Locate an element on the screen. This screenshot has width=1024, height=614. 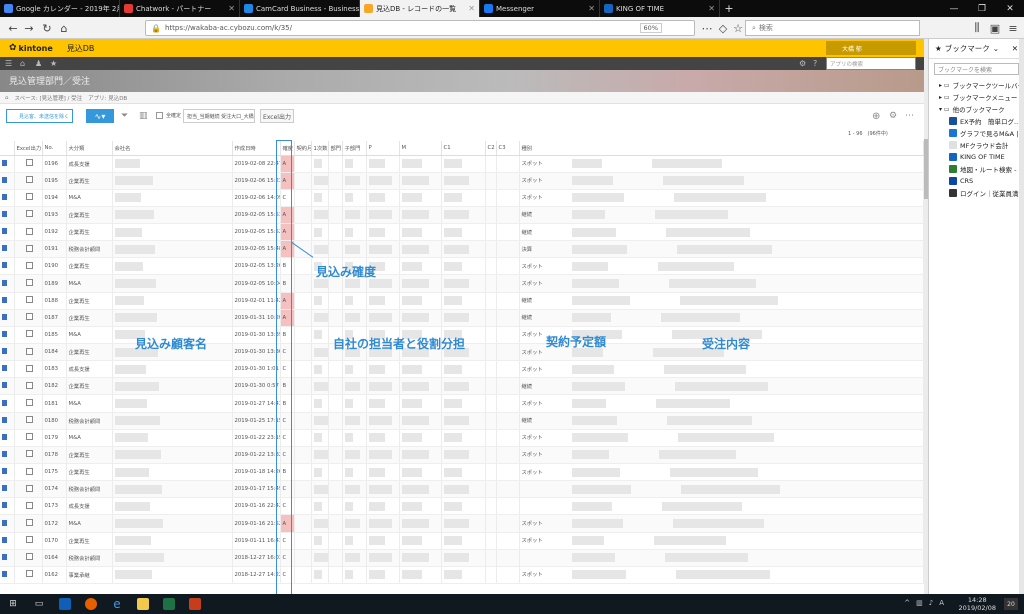
reload-icon: ↻ is located at coordinates (47, 28).